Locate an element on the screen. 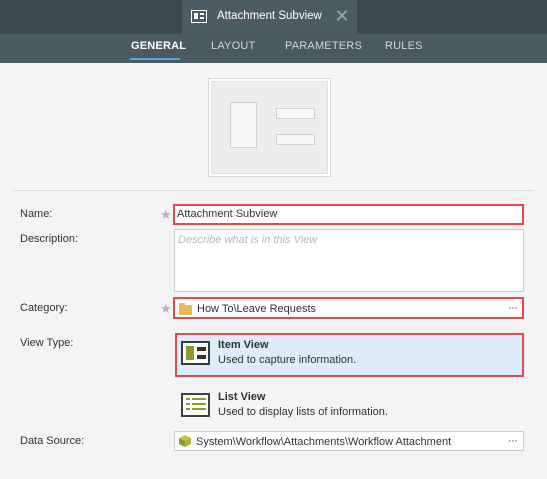 The width and height of the screenshot is (547, 479). item-view-highlight is located at coordinates (349, 355).